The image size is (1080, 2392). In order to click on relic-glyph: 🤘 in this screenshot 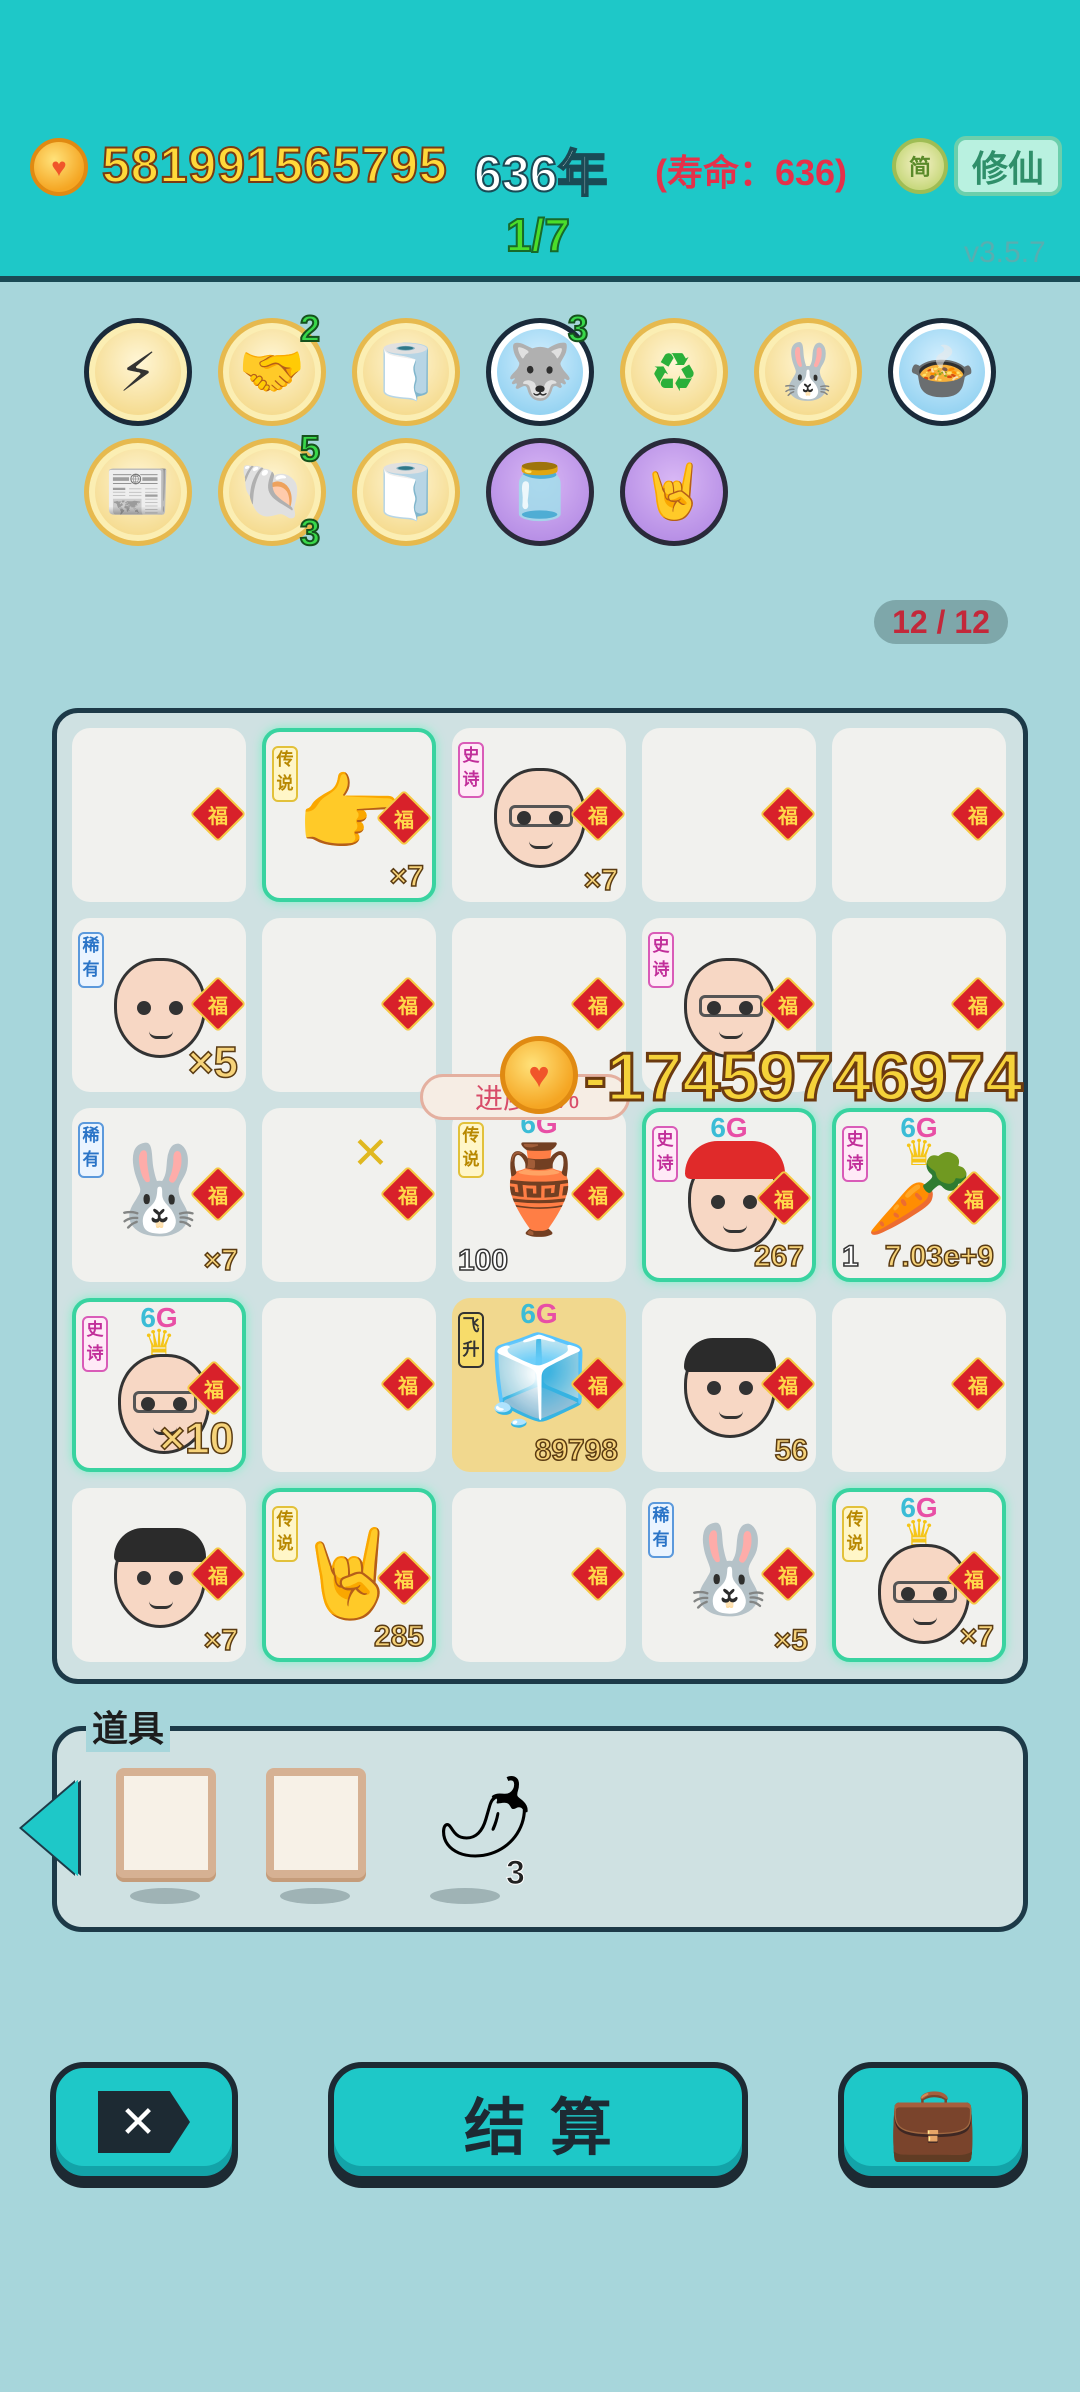, I will do `click(674, 491)`.